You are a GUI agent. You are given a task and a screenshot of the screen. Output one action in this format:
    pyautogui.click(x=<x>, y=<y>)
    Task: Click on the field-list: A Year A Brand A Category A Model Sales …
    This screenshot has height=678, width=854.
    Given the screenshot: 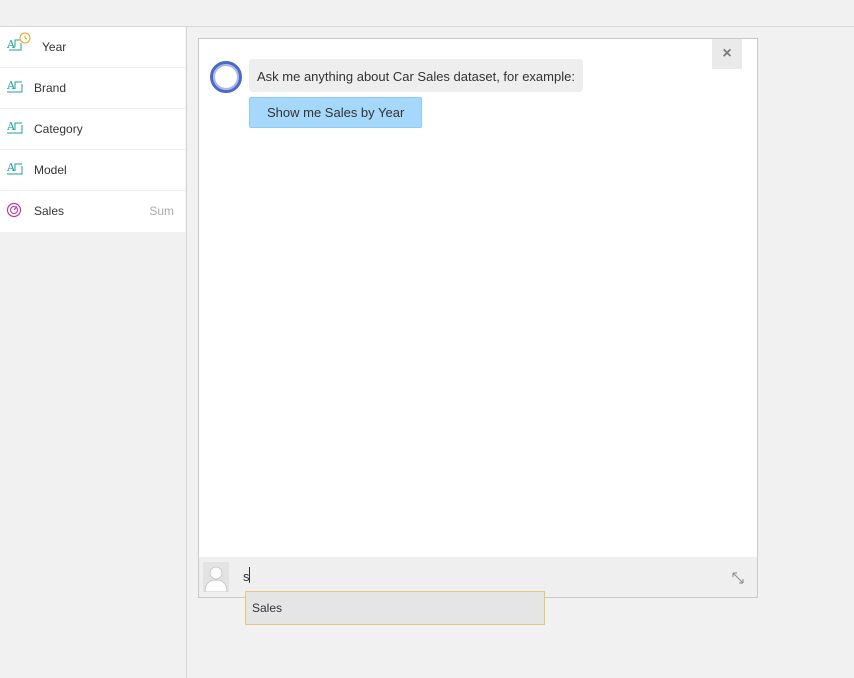 What is the action you would take?
    pyautogui.click(x=92, y=129)
    